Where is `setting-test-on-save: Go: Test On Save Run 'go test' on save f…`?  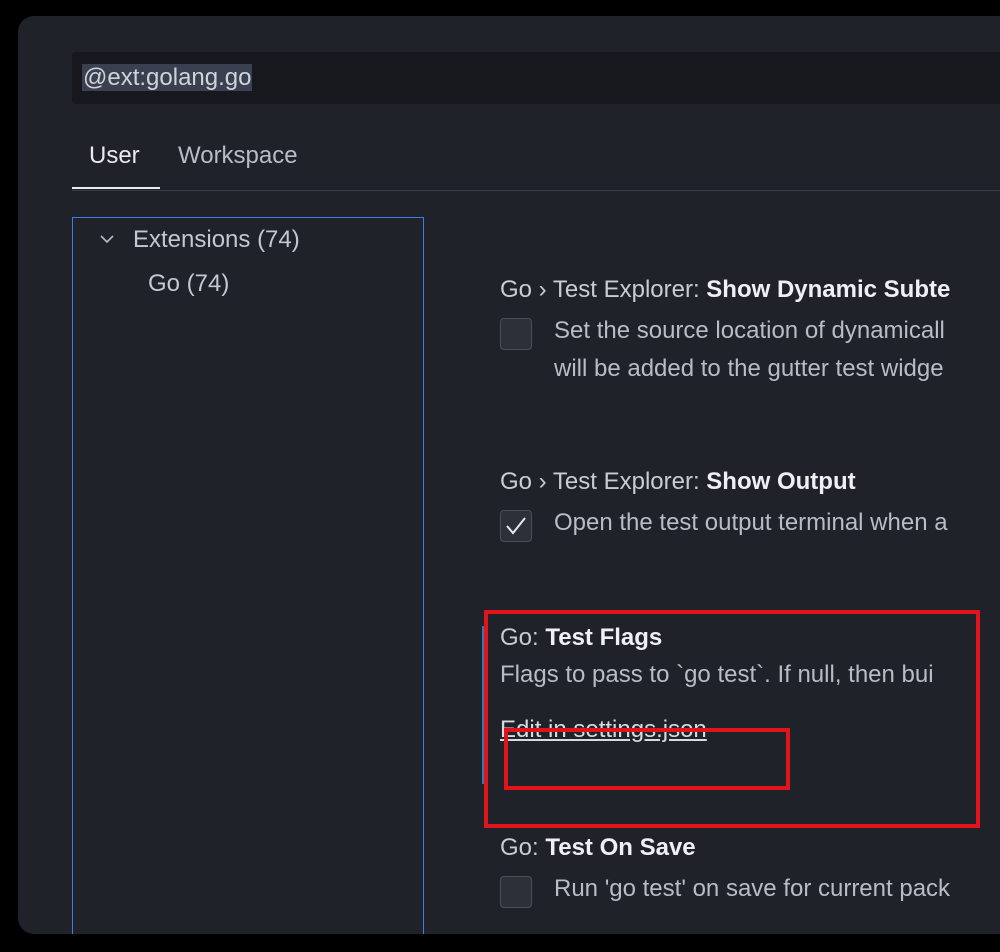
setting-test-on-save: Go: Test On Save Run 'go test' on save f… is located at coordinates (725, 871).